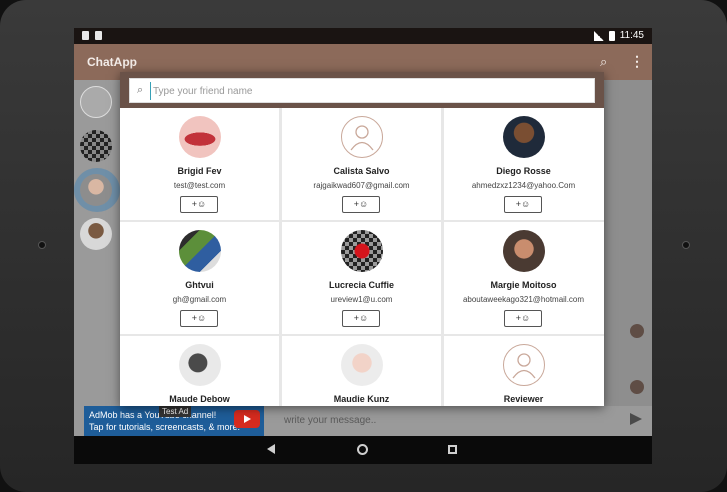  What do you see at coordinates (247, 419) in the screenshot?
I see `youtube-icon` at bounding box center [247, 419].